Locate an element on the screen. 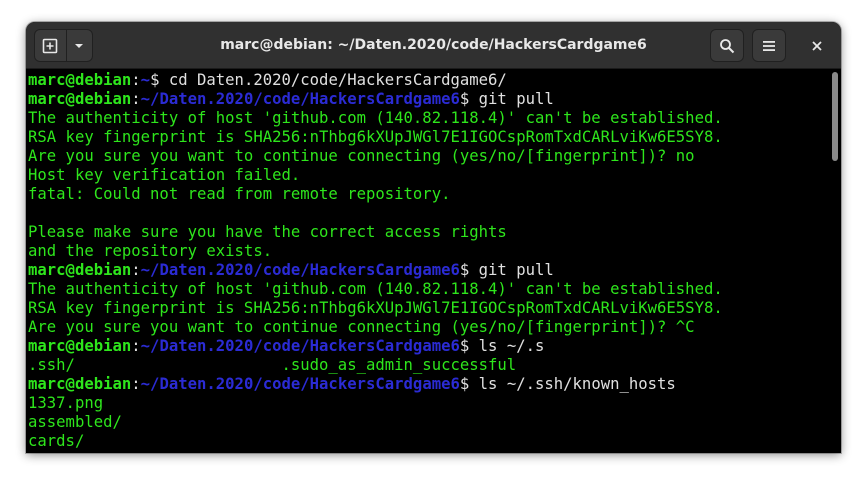  new-tab-button is located at coordinates (51, 45).